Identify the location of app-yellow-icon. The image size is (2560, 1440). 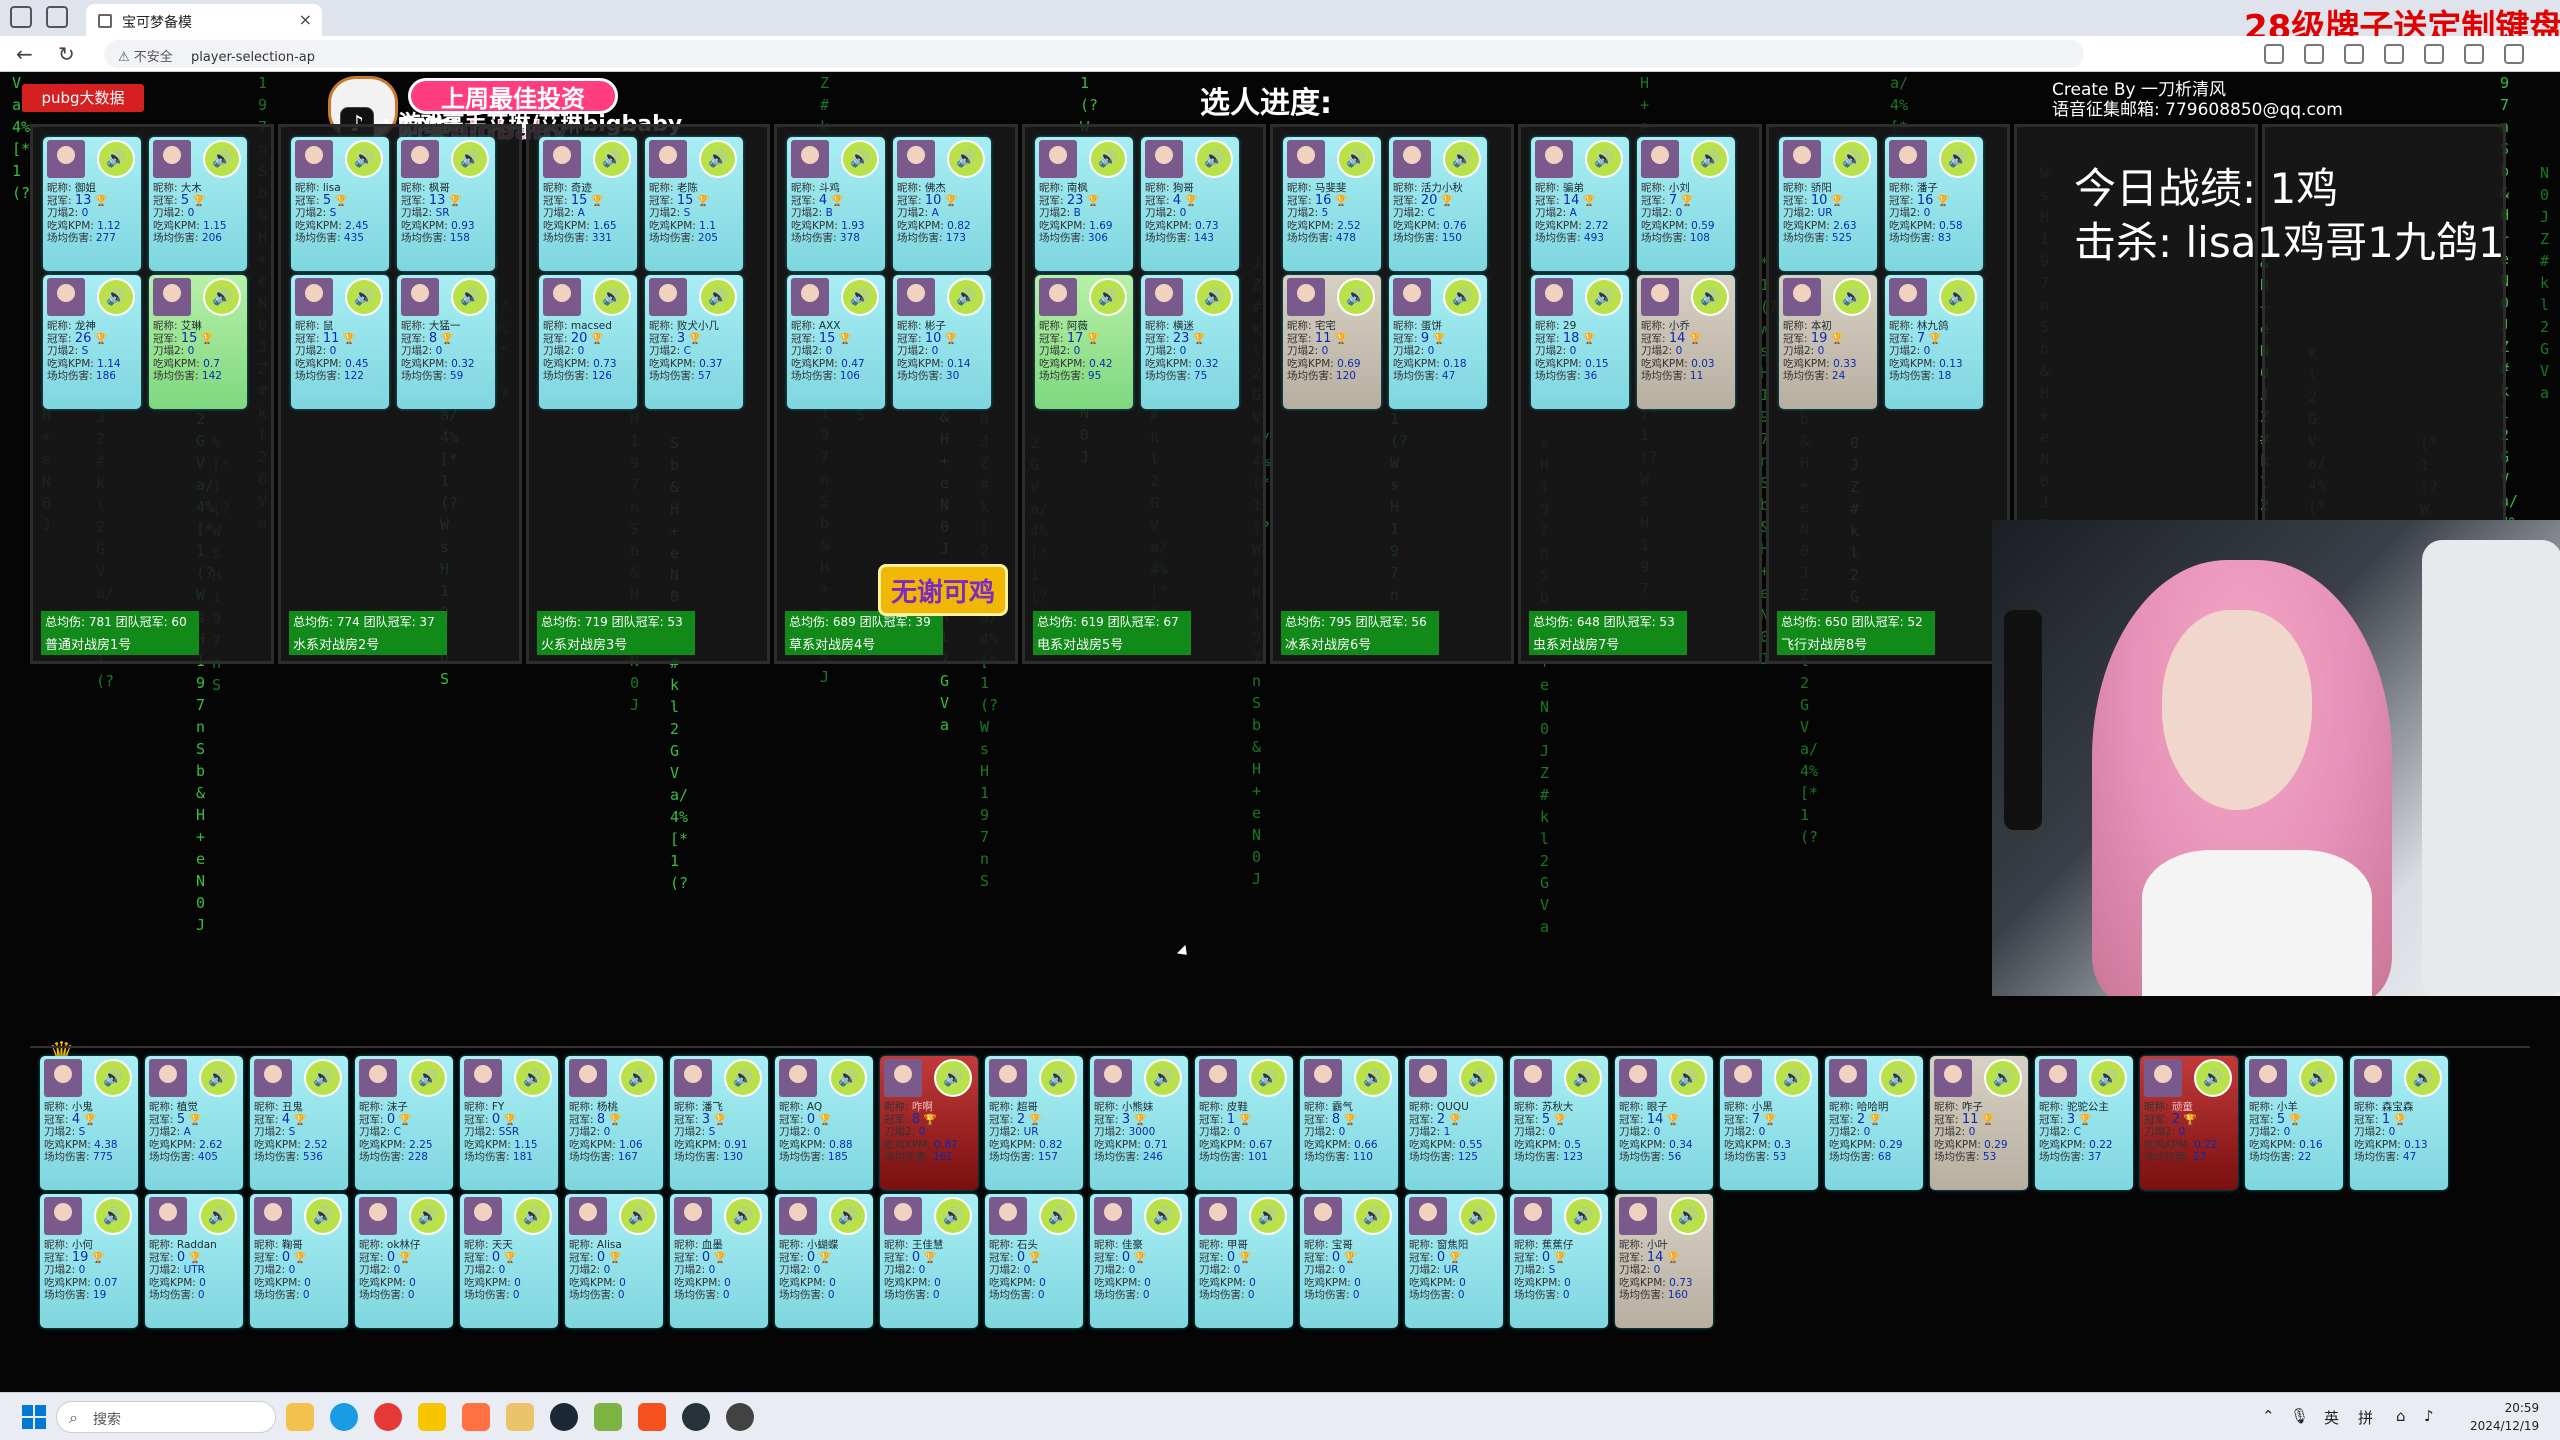
(432, 1417).